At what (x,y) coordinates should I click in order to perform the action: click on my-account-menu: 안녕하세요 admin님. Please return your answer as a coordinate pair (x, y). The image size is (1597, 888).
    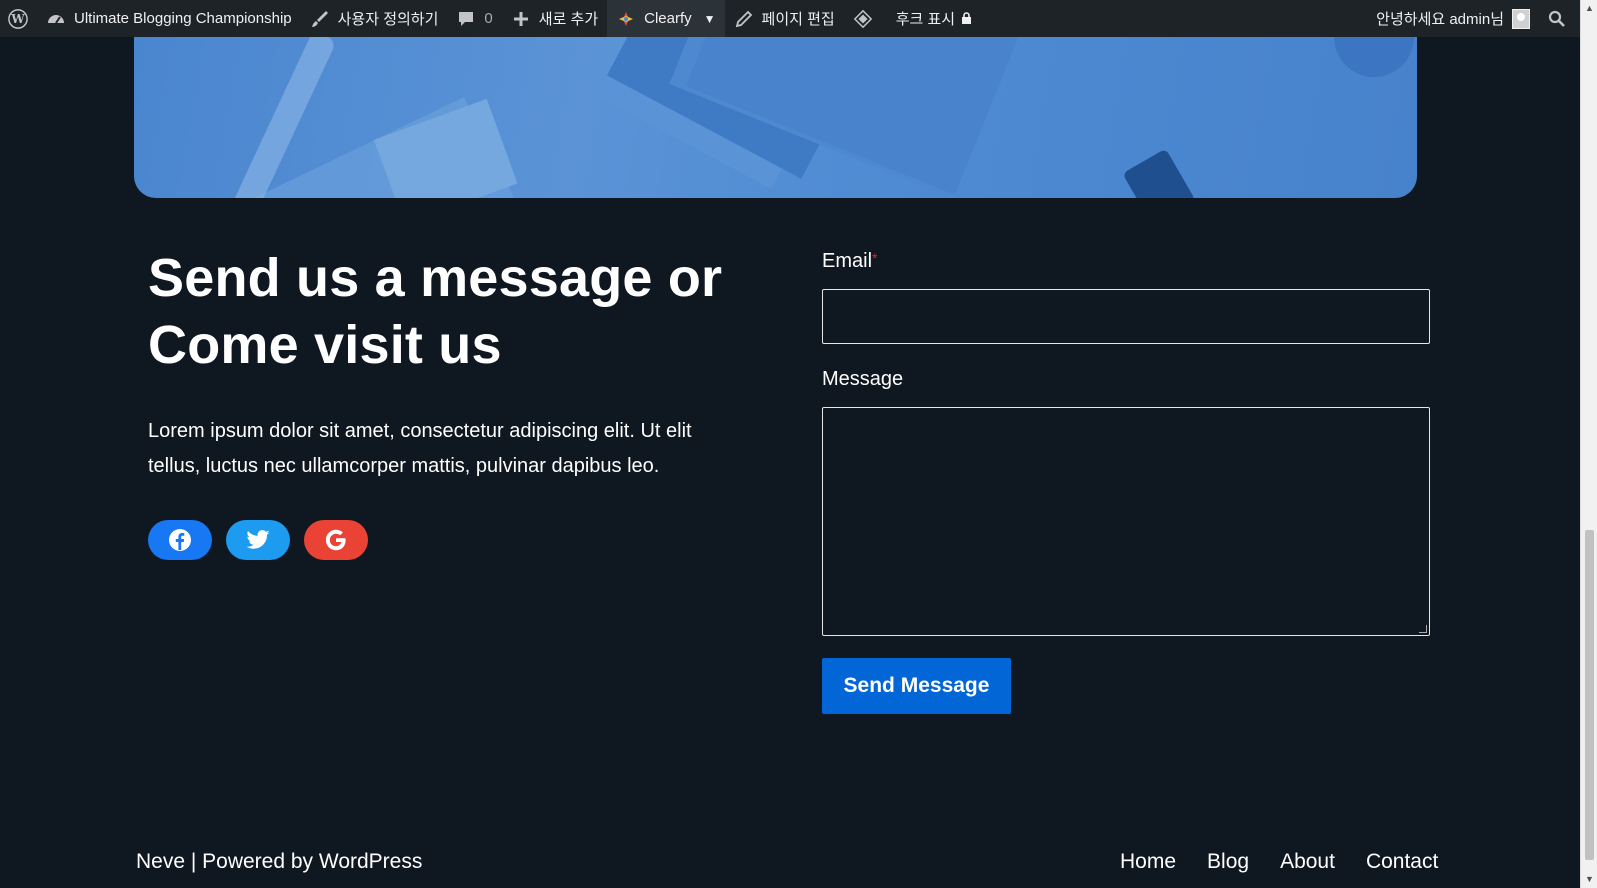
    Looking at the image, I should click on (1453, 18).